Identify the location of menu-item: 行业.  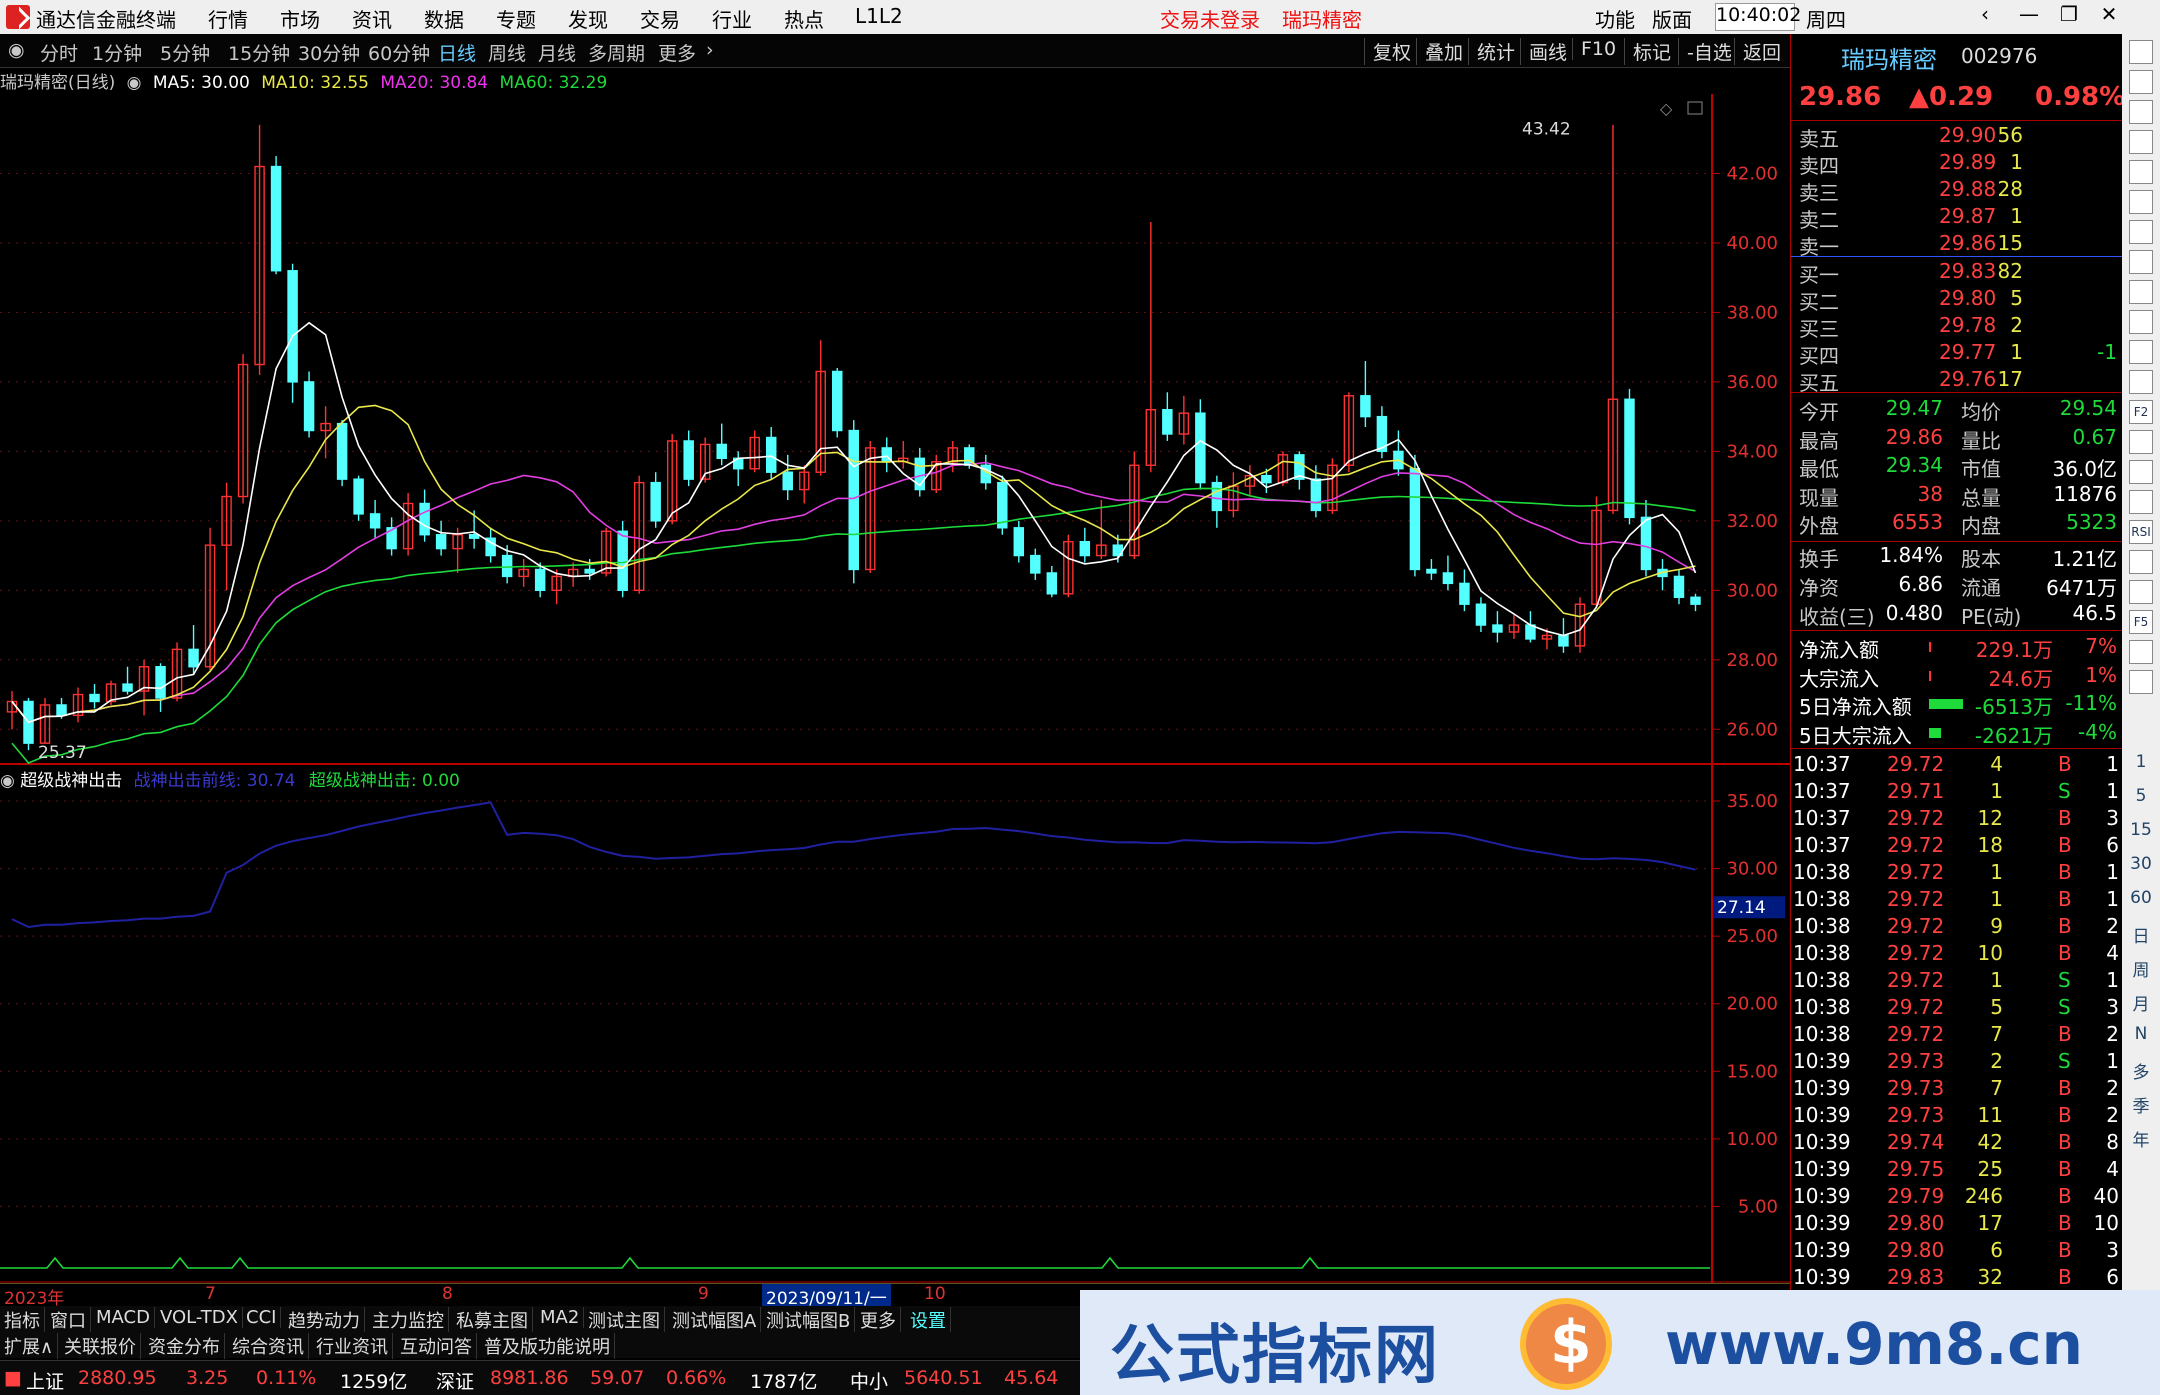
(732, 18).